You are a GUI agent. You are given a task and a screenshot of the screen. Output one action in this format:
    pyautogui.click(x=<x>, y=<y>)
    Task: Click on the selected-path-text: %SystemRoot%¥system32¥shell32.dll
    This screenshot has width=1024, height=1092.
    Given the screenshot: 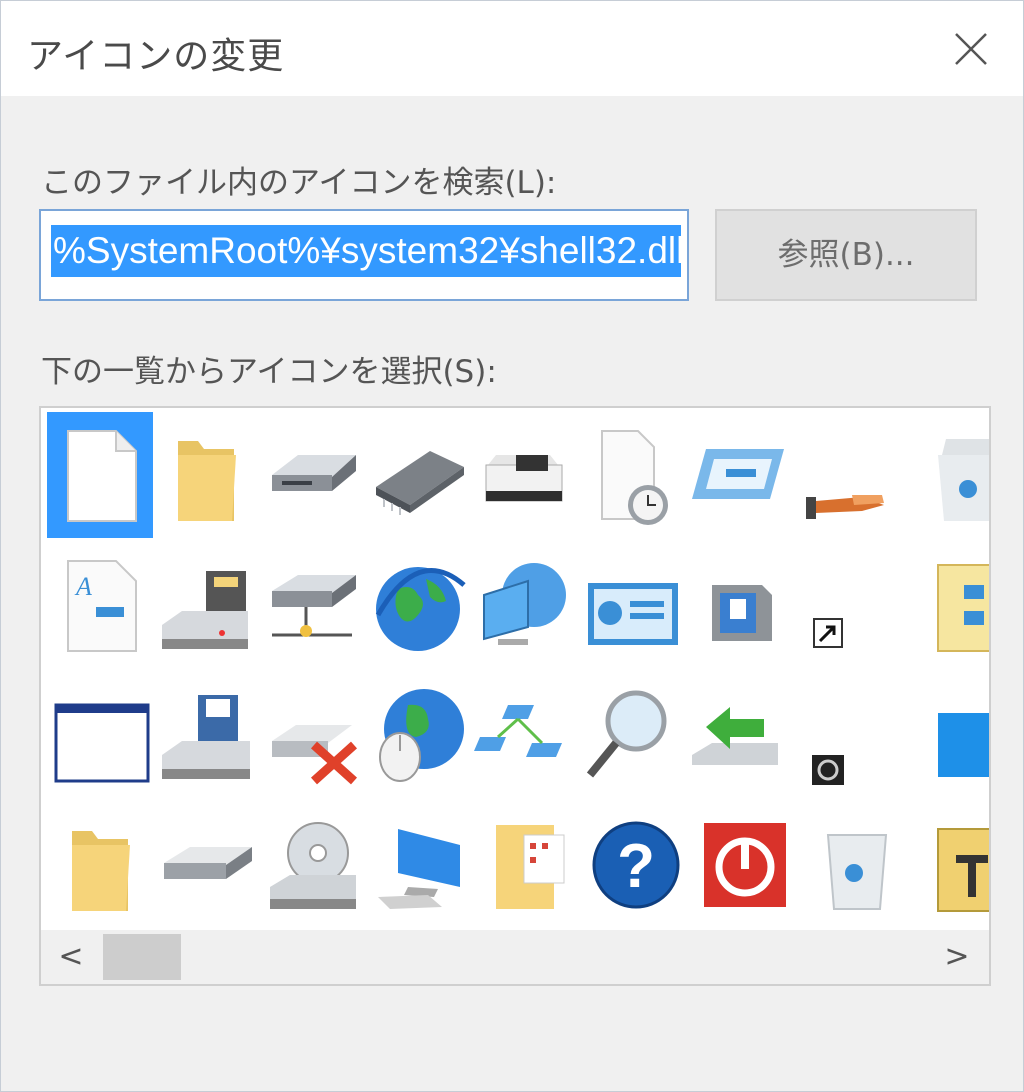 What is the action you would take?
    pyautogui.click(x=366, y=251)
    